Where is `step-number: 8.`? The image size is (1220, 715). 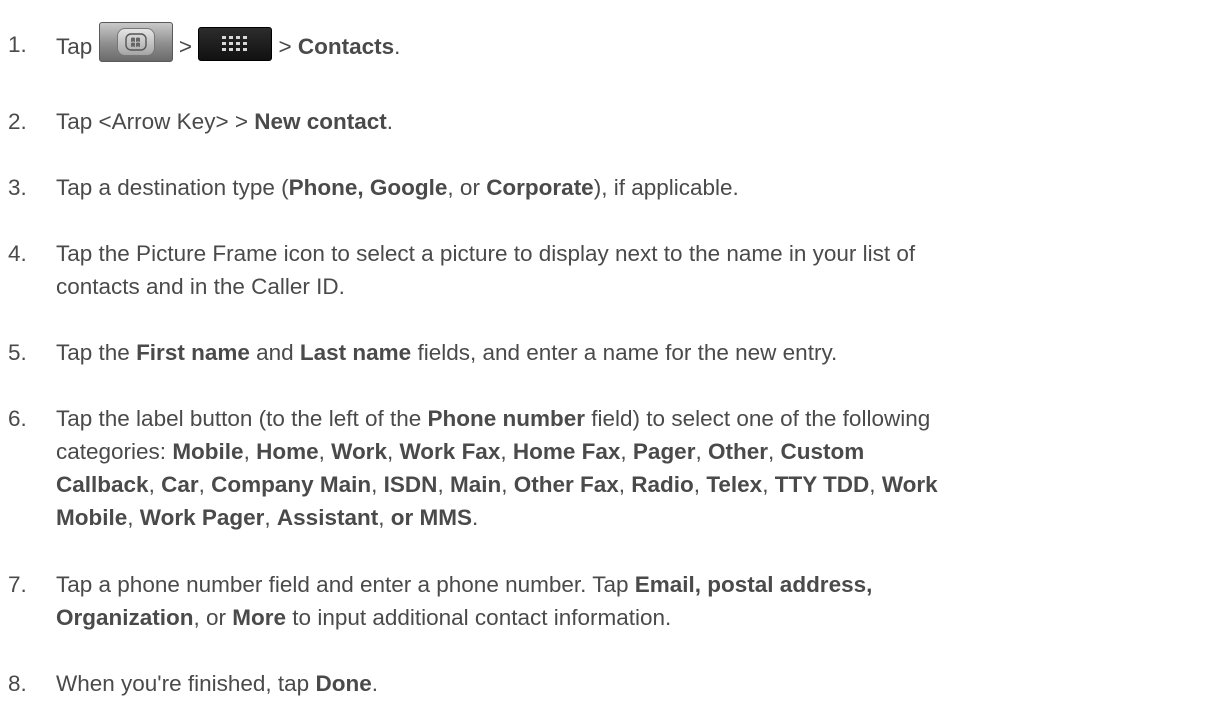 step-number: 8. is located at coordinates (17, 683).